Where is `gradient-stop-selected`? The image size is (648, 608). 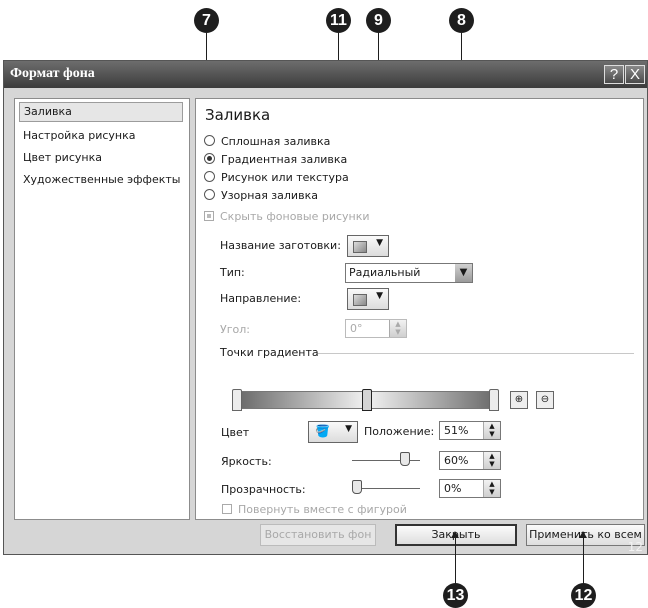
gradient-stop-selected is located at coordinates (367, 400).